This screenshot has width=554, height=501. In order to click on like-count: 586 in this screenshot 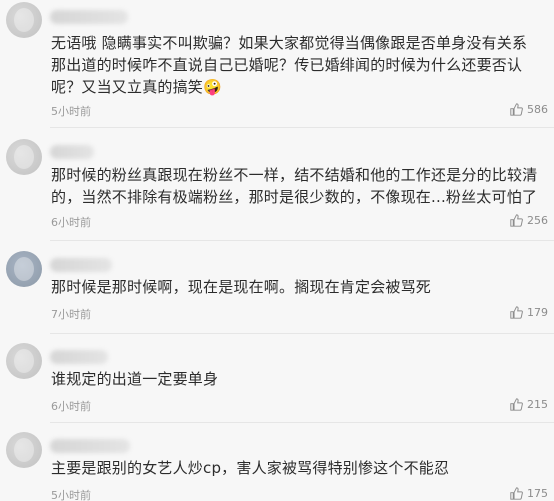, I will do `click(537, 109)`.